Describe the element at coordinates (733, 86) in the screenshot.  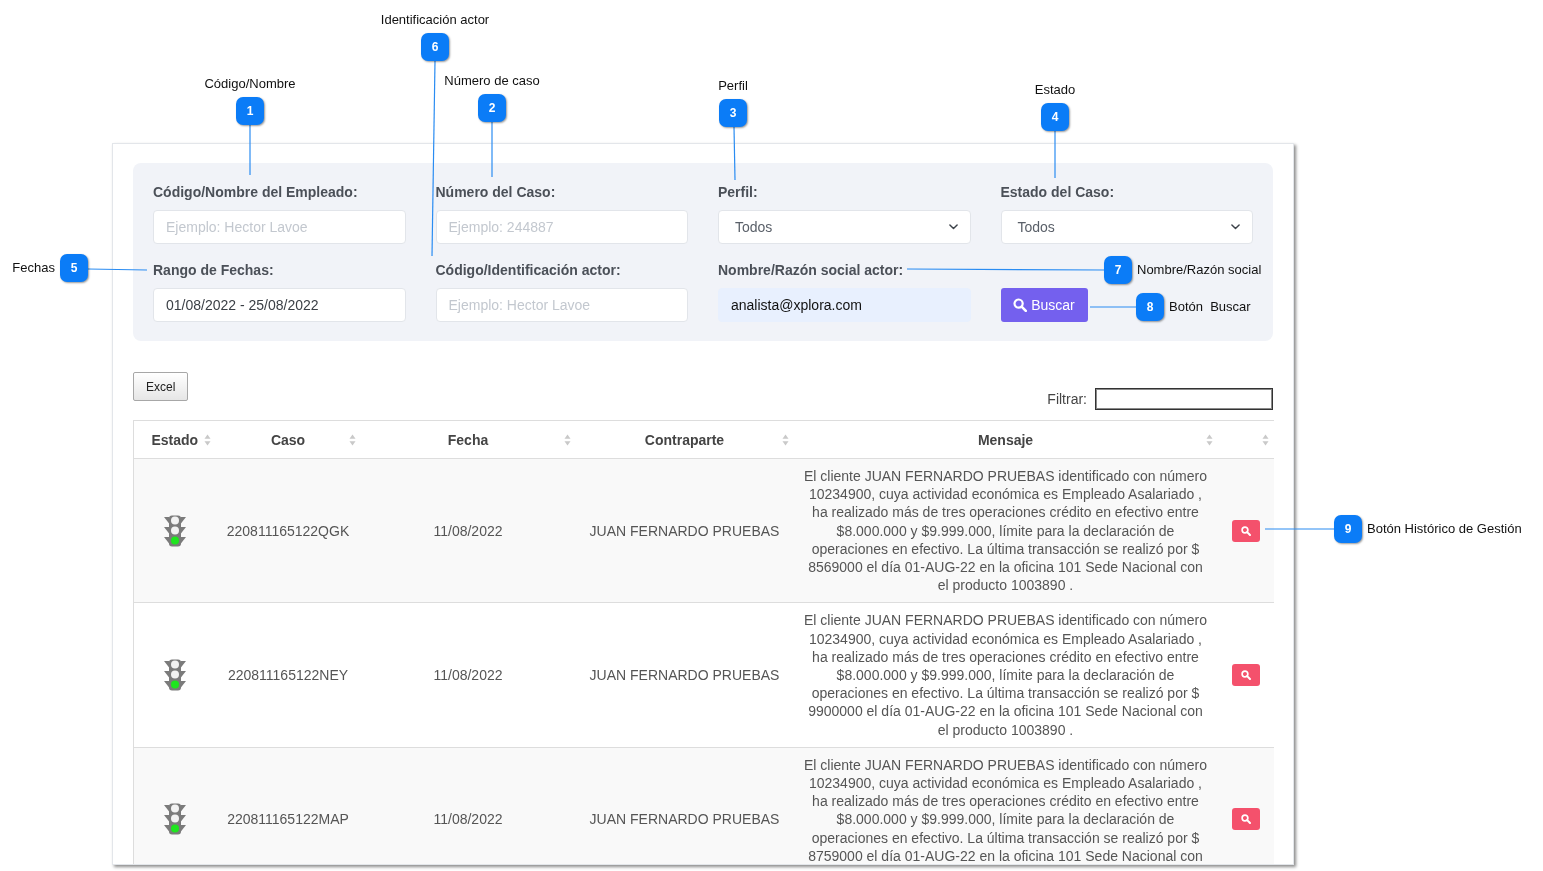
I see `callout-label: Perfil` at that location.